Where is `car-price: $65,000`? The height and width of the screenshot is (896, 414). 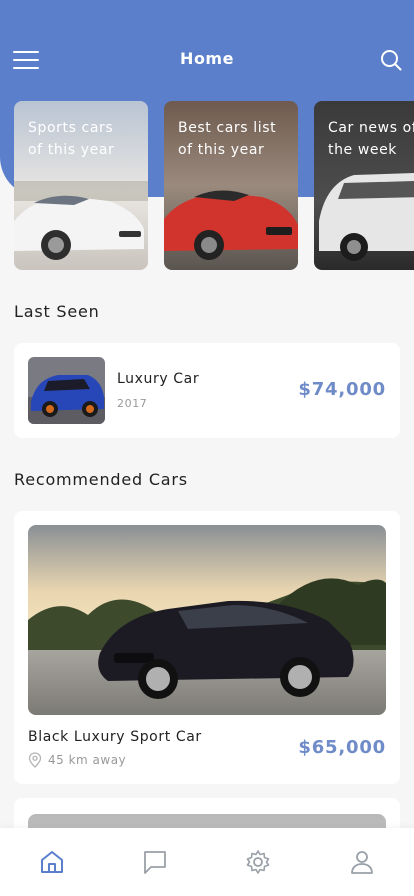 car-price: $65,000 is located at coordinates (342, 747).